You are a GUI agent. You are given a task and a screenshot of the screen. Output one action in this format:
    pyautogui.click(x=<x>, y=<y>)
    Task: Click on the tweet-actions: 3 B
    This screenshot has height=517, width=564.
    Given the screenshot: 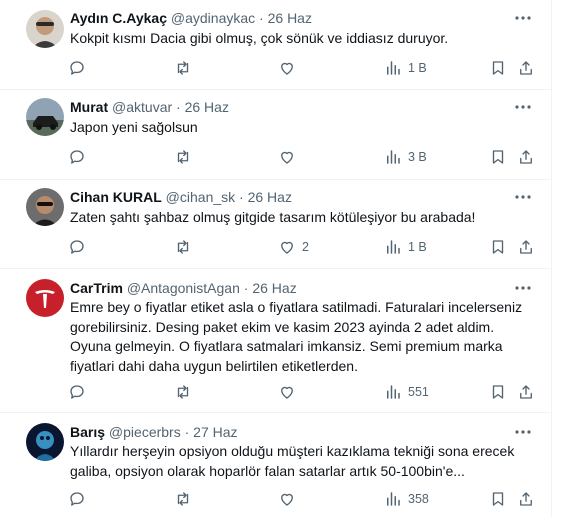 What is the action you would take?
    pyautogui.click(x=303, y=157)
    